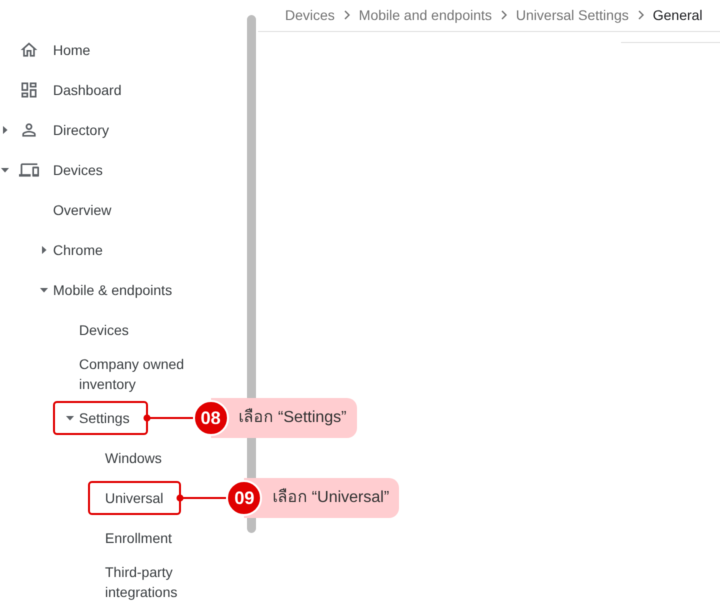  I want to click on step-badge: 09, so click(244, 498).